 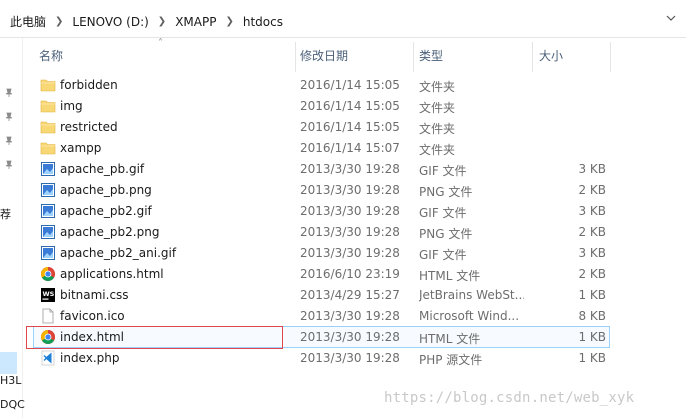 What do you see at coordinates (12, 228) in the screenshot?
I see `navigation-pane: 荐 H3L DQC` at bounding box center [12, 228].